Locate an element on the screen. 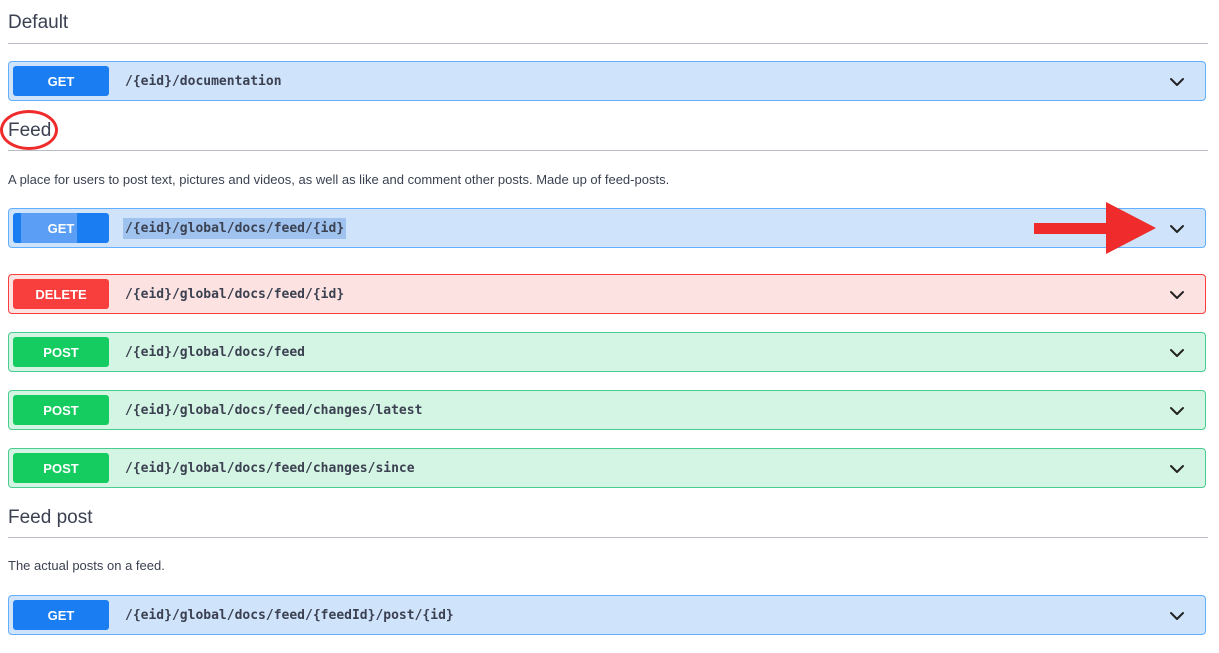 The width and height of the screenshot is (1219, 653). operation-post-feed: POST /{eid}/global/docs/feed is located at coordinates (607, 352).